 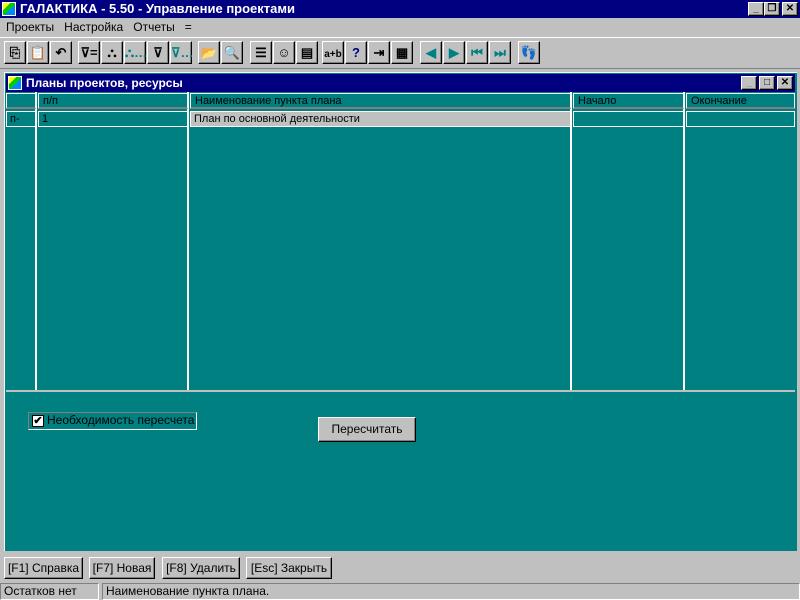 What do you see at coordinates (790, 9) in the screenshot?
I see `close-button: ✕` at bounding box center [790, 9].